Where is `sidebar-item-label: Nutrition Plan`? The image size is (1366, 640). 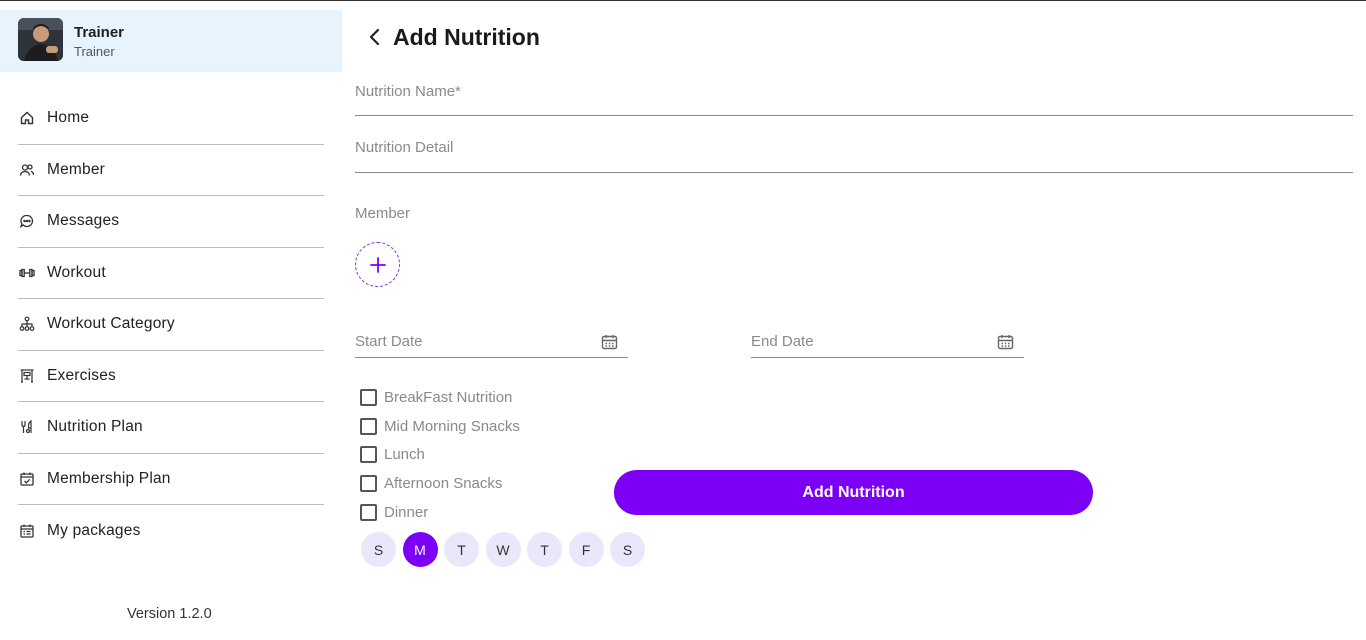 sidebar-item-label: Nutrition Plan is located at coordinates (95, 427).